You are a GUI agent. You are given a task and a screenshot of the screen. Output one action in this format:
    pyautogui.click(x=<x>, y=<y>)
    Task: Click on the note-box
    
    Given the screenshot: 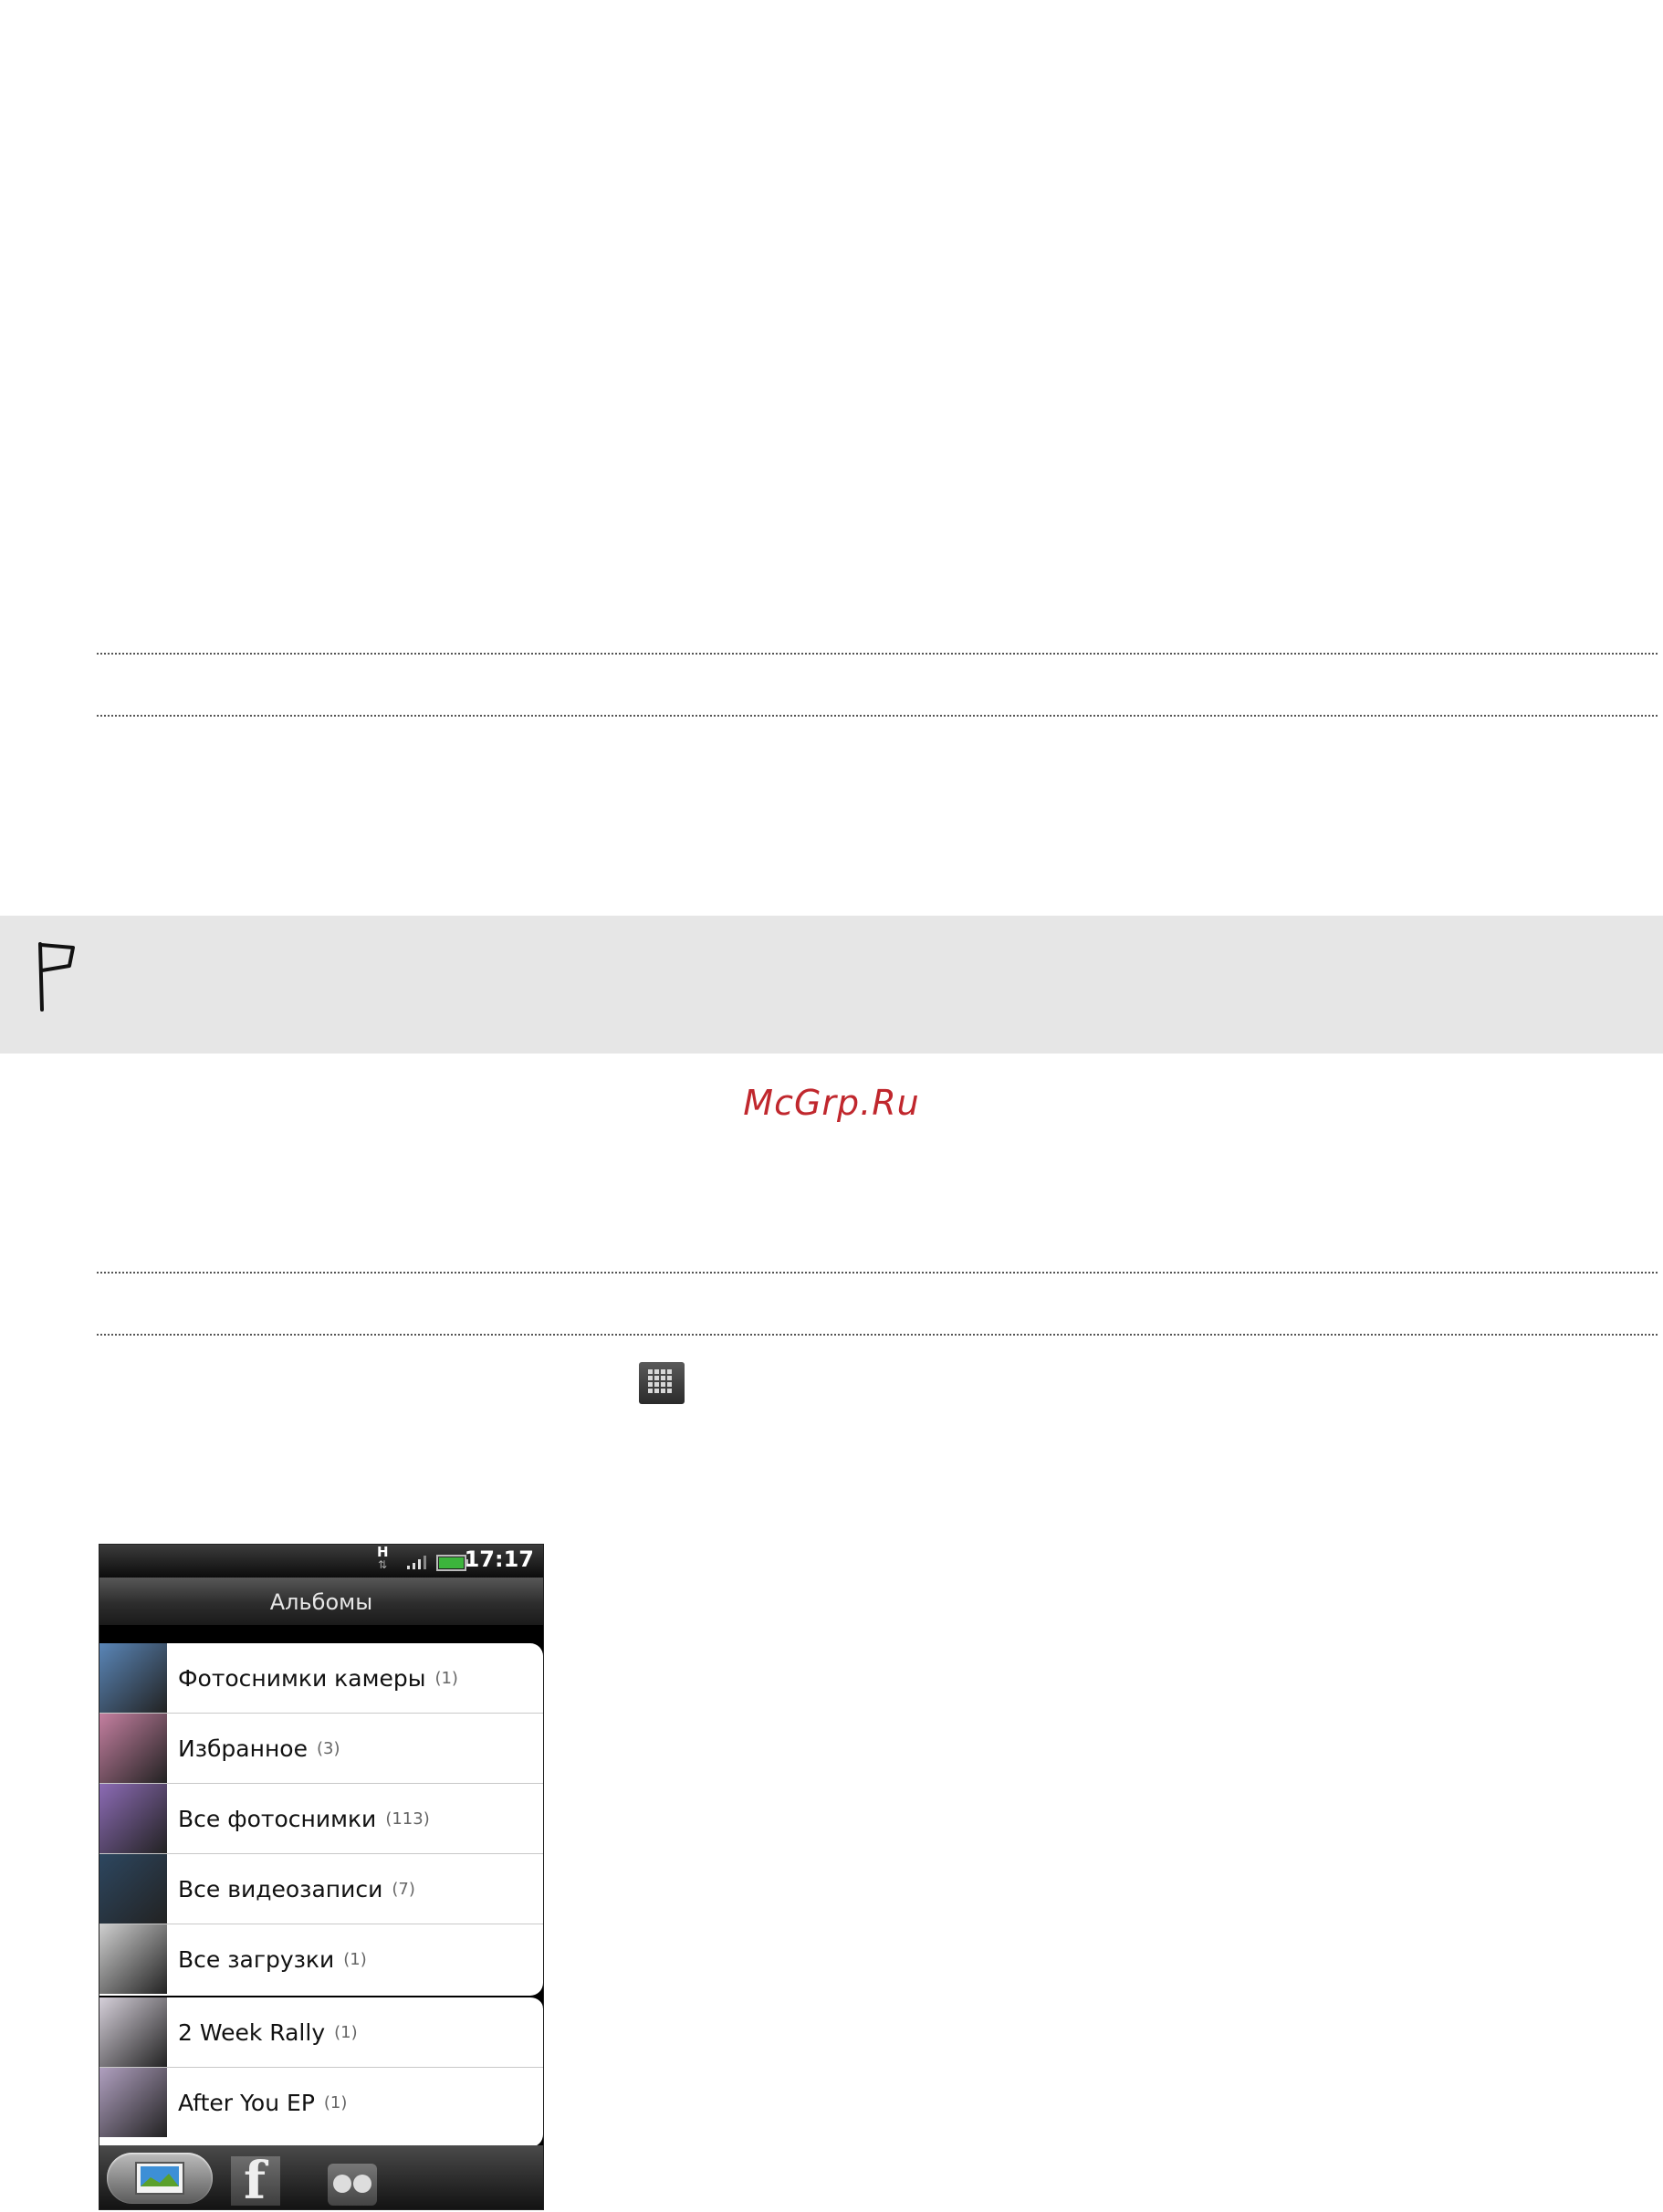 What is the action you would take?
    pyautogui.click(x=831, y=985)
    